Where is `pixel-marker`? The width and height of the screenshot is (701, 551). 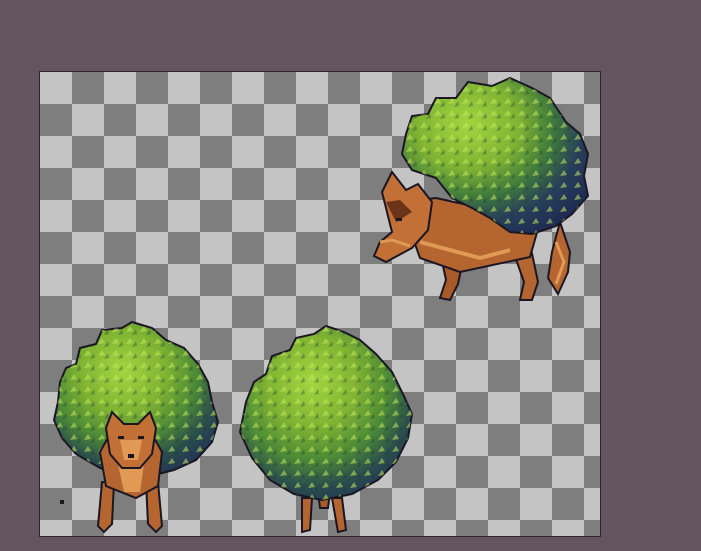
pixel-marker is located at coordinates (62, 502).